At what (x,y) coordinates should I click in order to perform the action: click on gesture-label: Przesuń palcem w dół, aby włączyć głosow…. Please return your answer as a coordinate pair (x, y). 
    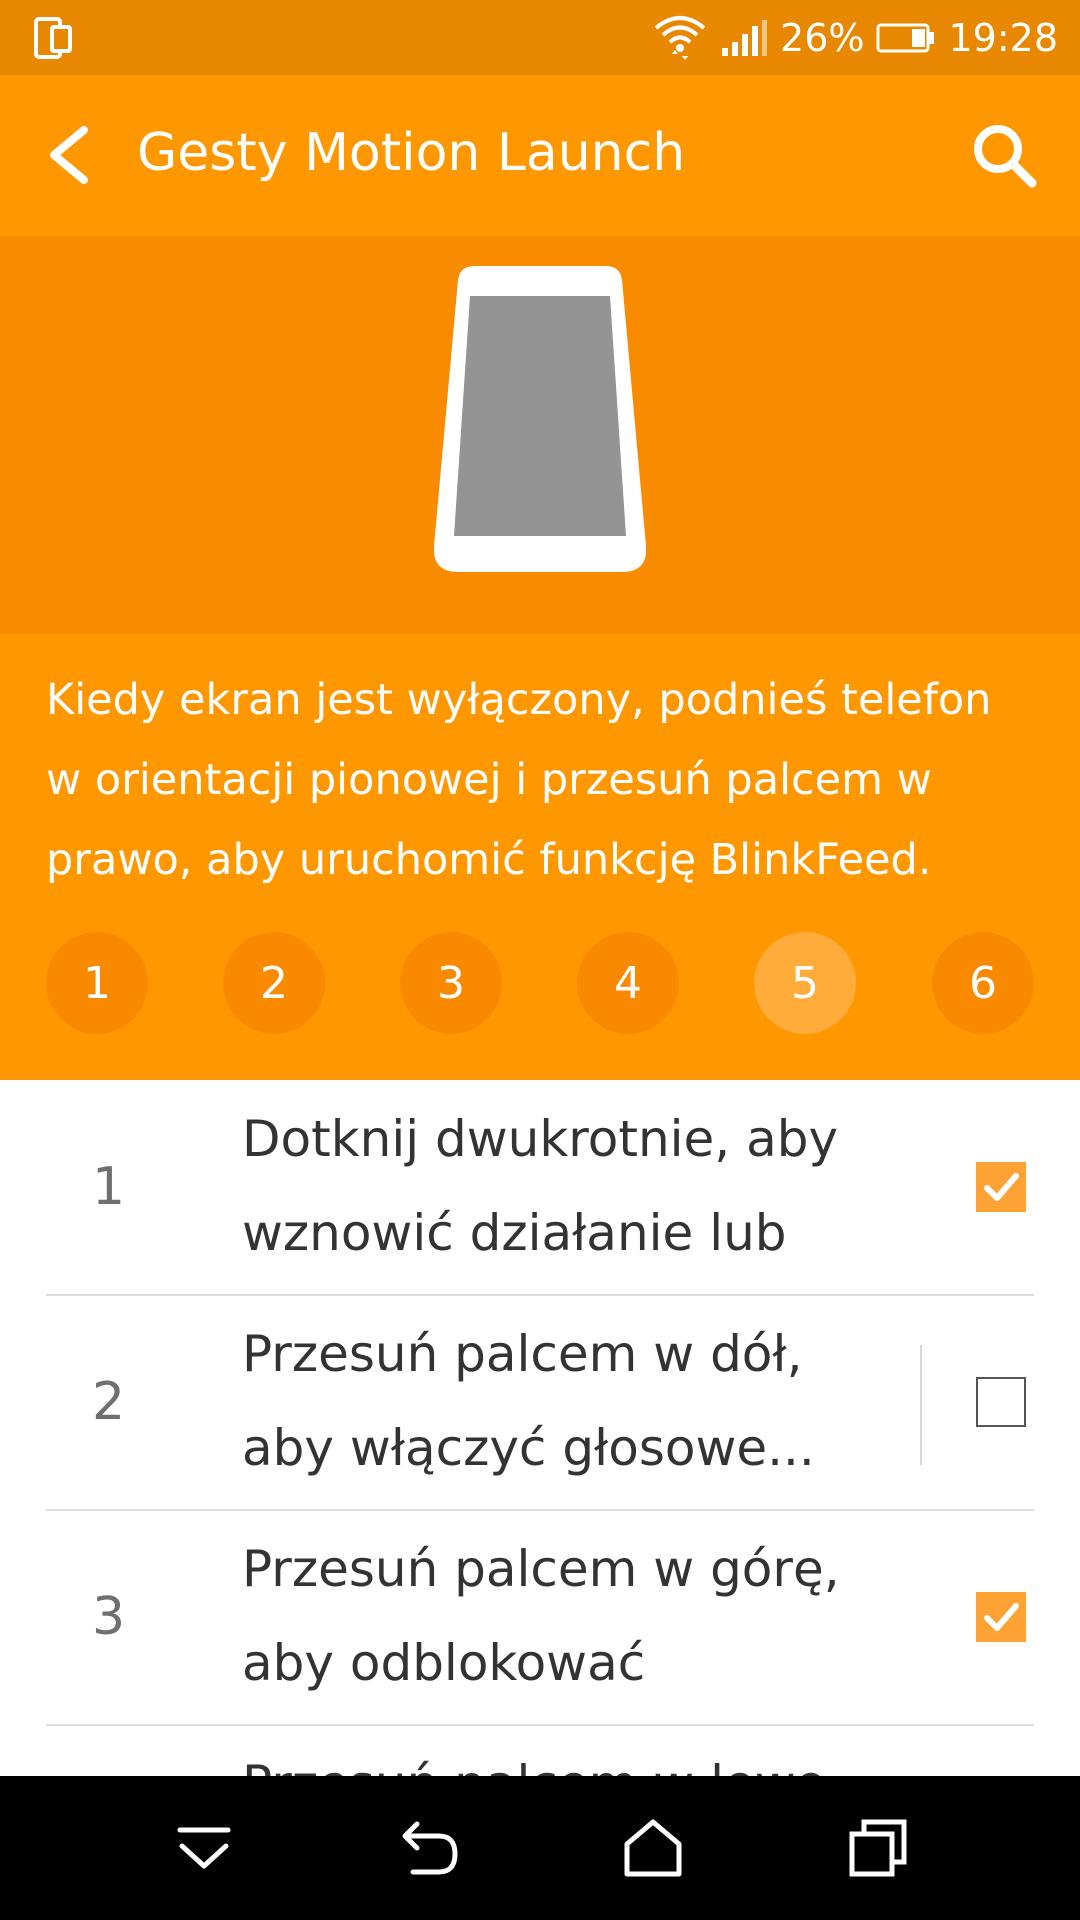
    Looking at the image, I should click on (528, 1401).